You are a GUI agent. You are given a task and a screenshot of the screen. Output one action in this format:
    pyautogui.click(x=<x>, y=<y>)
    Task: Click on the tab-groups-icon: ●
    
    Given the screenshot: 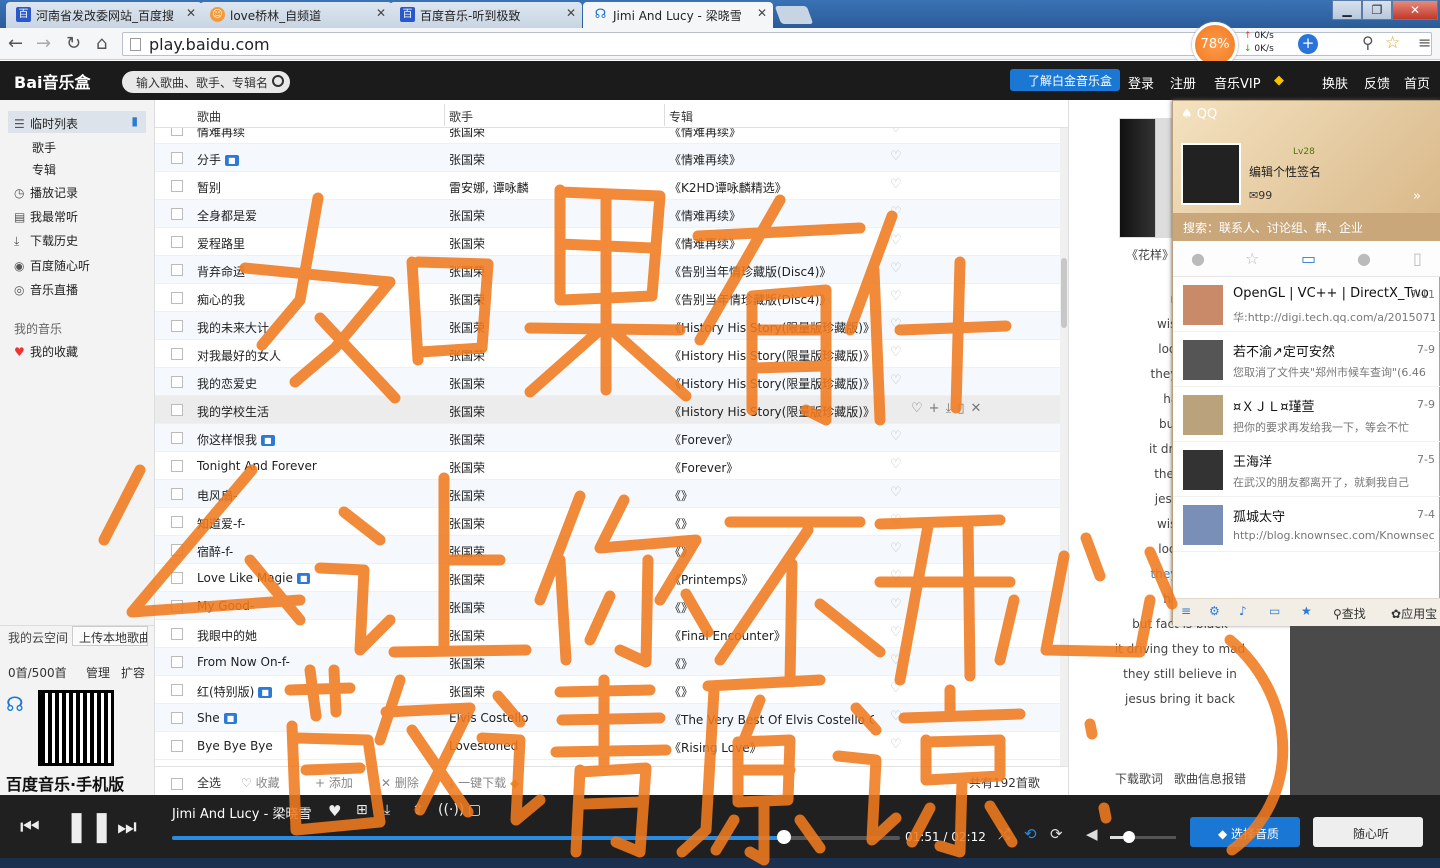 What is the action you would take?
    pyautogui.click(x=1364, y=258)
    